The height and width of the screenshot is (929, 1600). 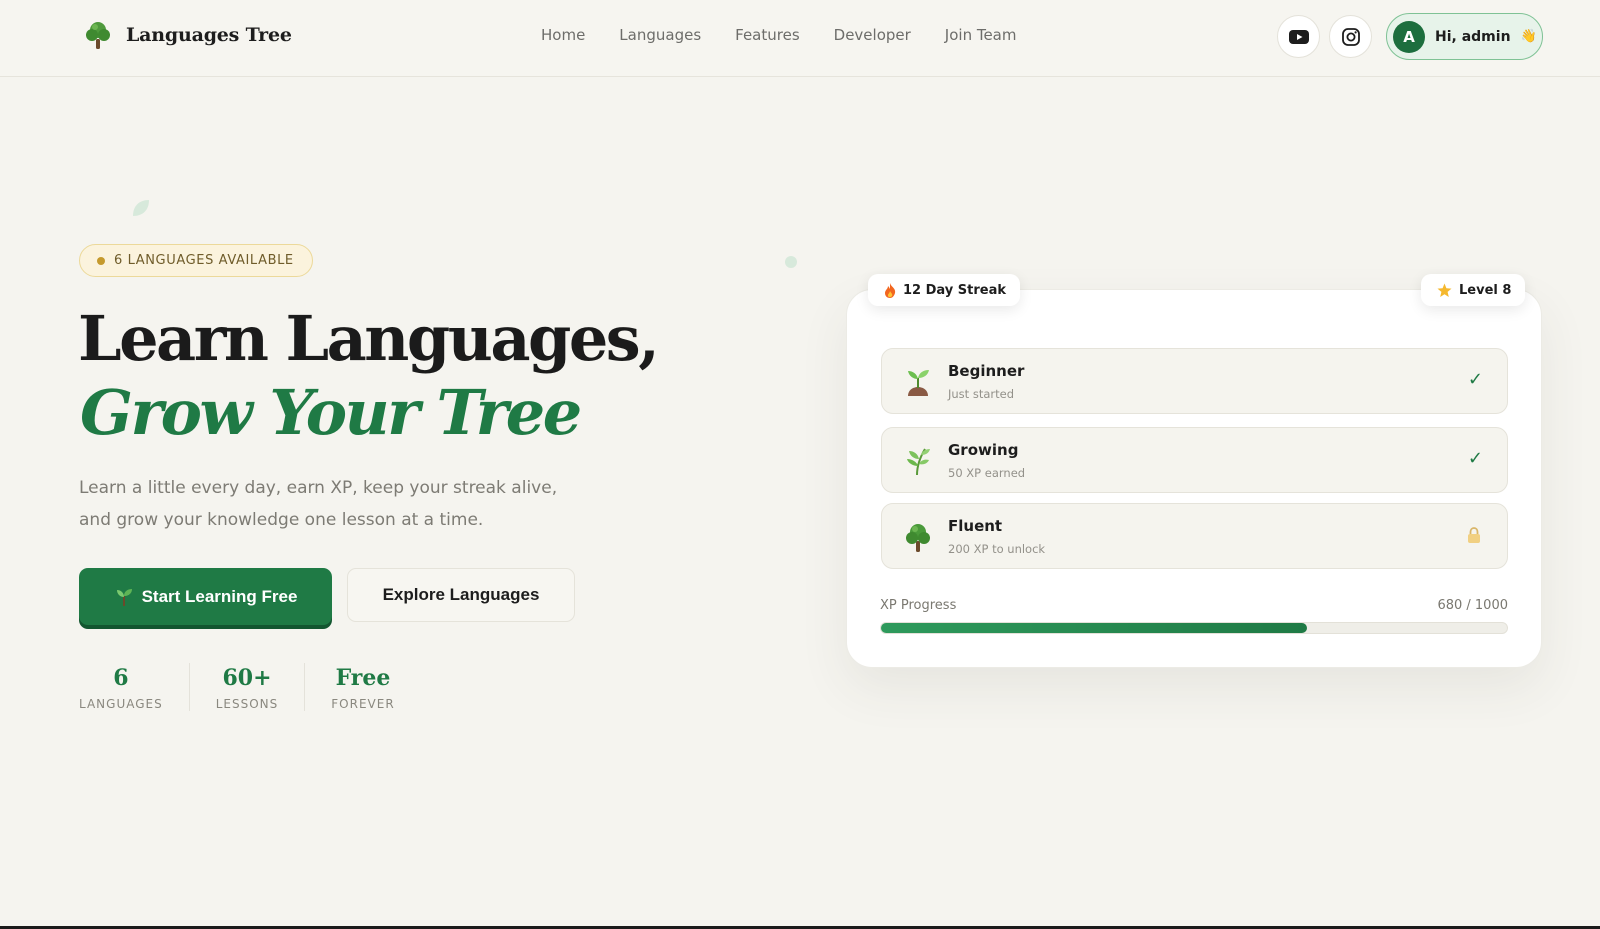 I want to click on brand: Languages Tree, so click(x=188, y=35).